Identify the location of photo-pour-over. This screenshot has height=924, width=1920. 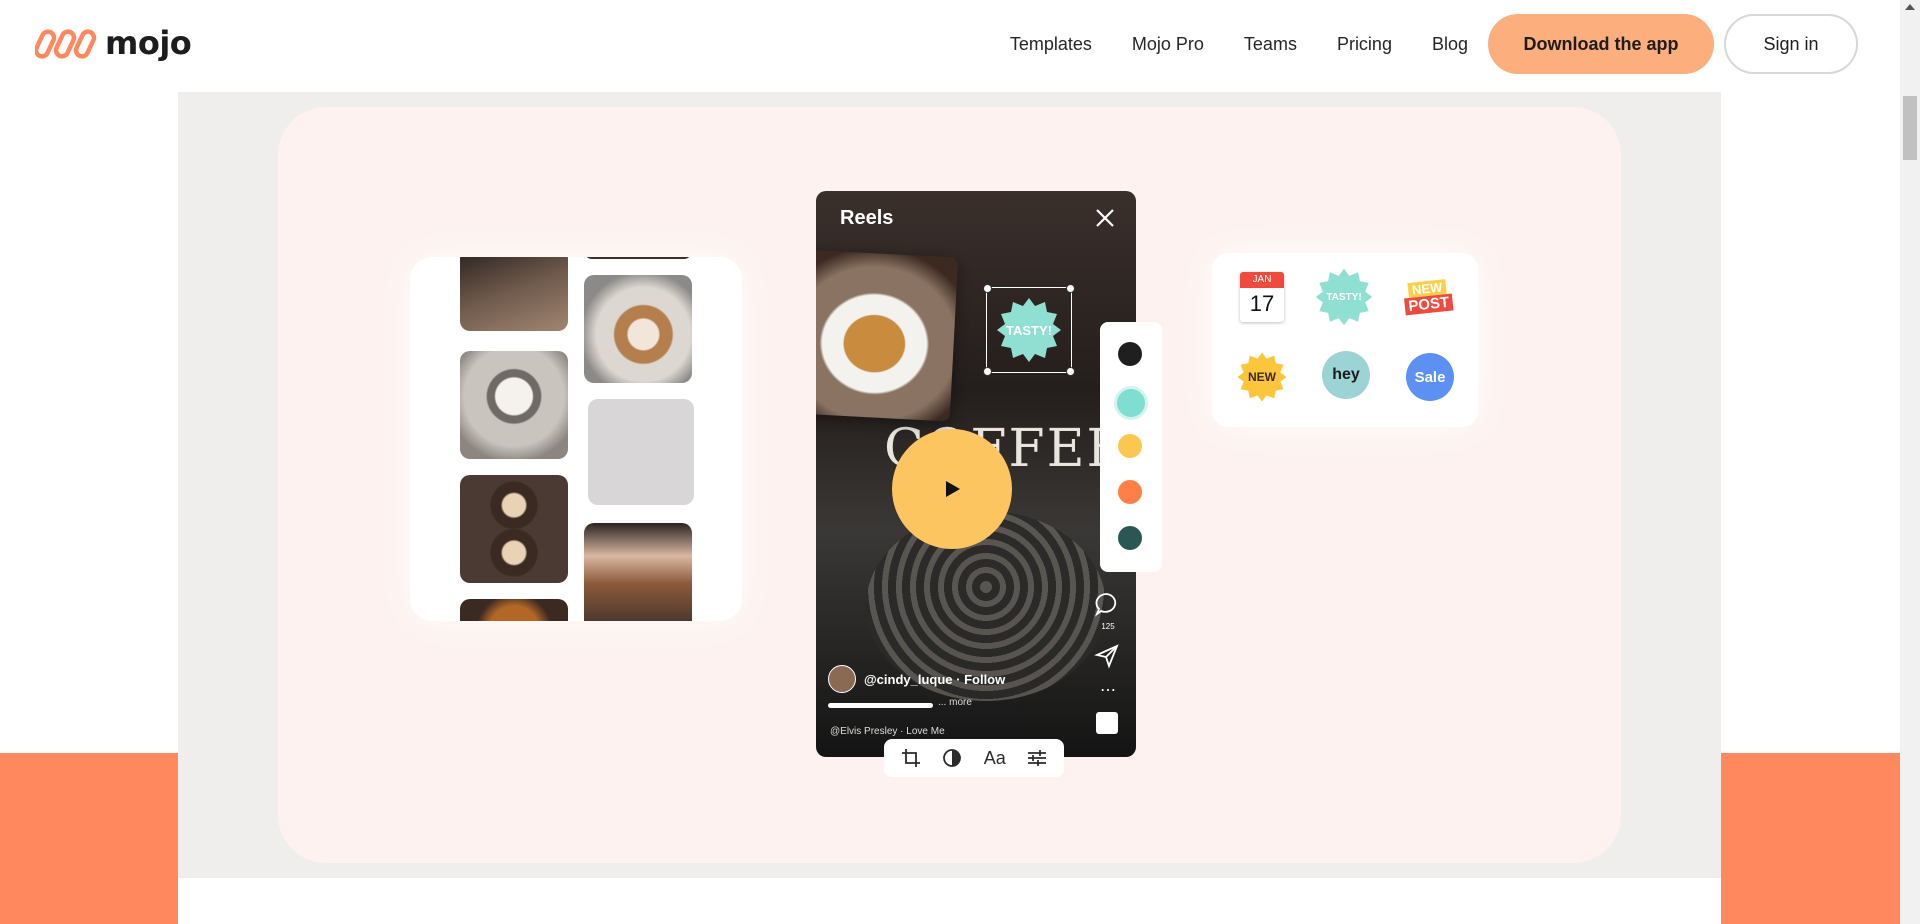
(638, 572).